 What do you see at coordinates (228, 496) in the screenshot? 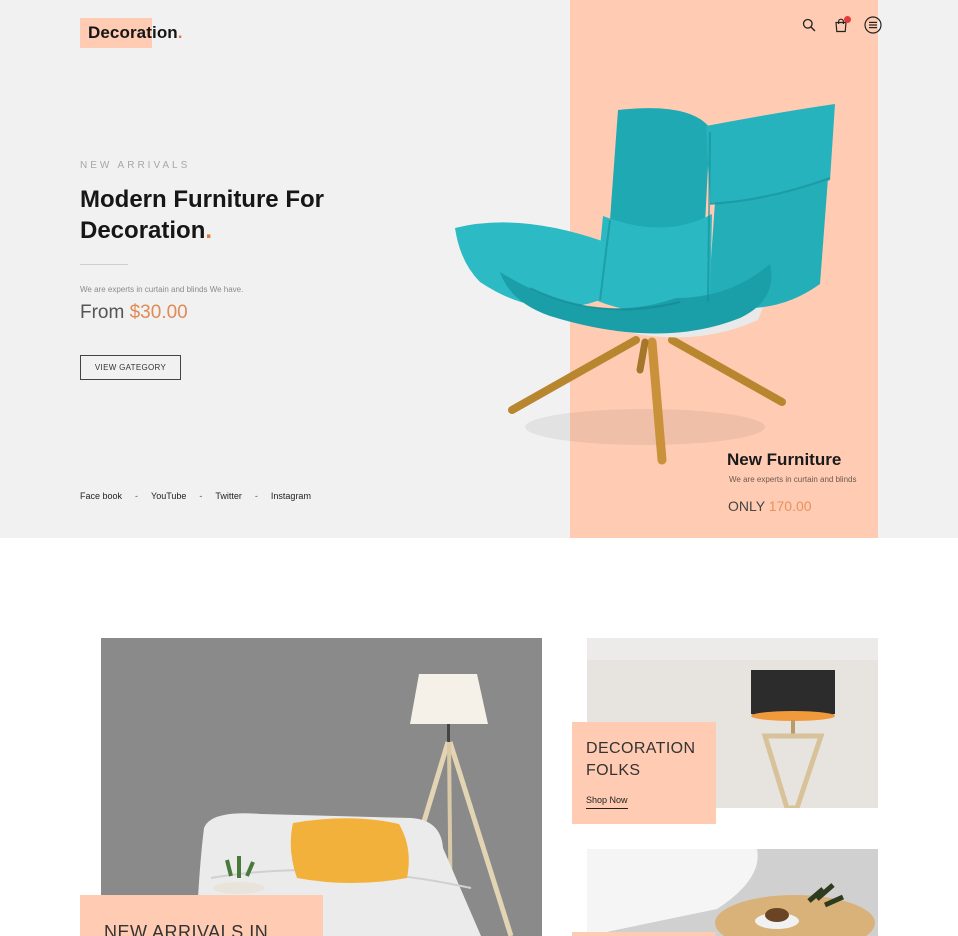
I see `social-link-twitter: Twitter` at bounding box center [228, 496].